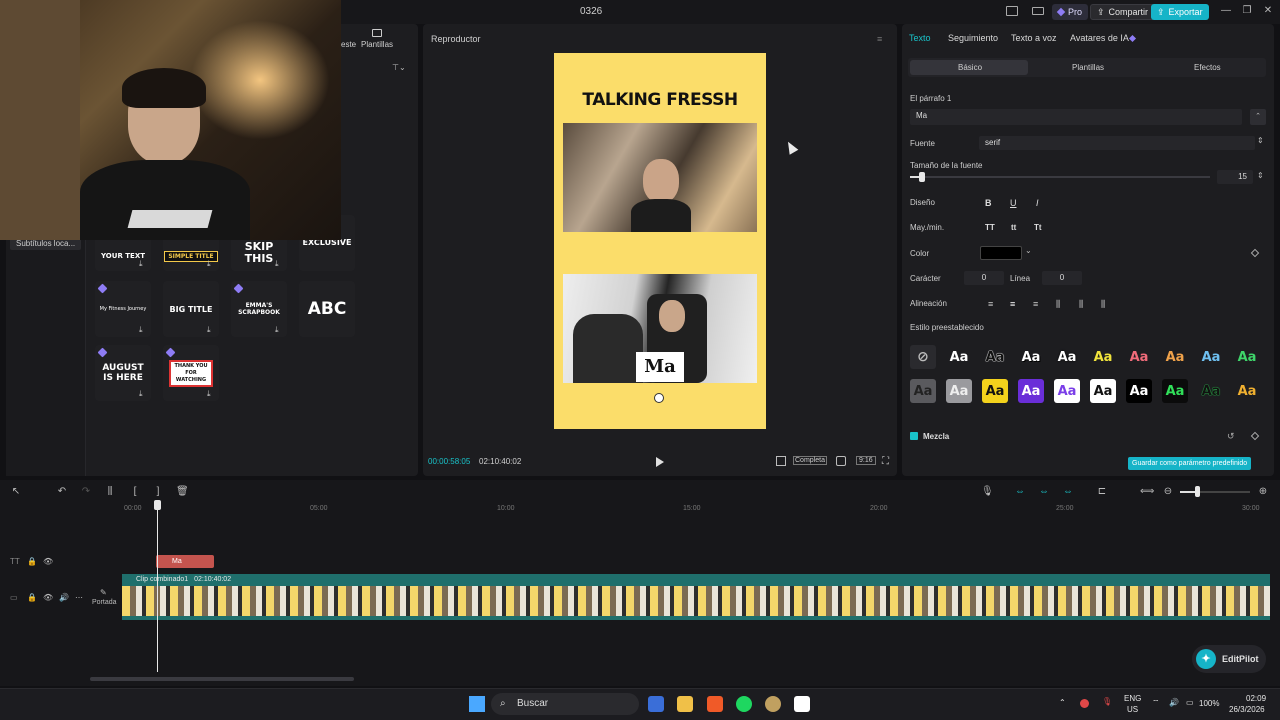  What do you see at coordinates (1034, 38) in the screenshot?
I see `tab-text-to-speech: Texto a voz` at bounding box center [1034, 38].